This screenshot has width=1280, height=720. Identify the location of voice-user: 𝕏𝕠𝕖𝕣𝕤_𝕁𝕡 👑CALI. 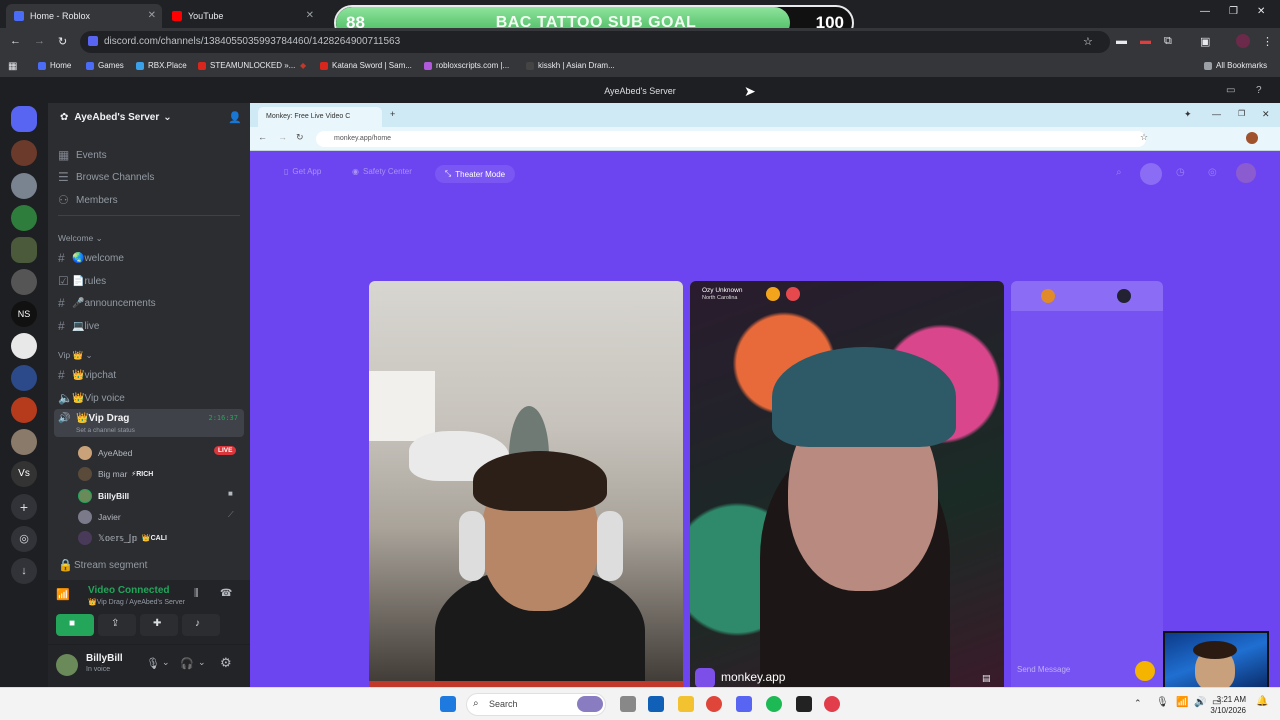
(122, 538).